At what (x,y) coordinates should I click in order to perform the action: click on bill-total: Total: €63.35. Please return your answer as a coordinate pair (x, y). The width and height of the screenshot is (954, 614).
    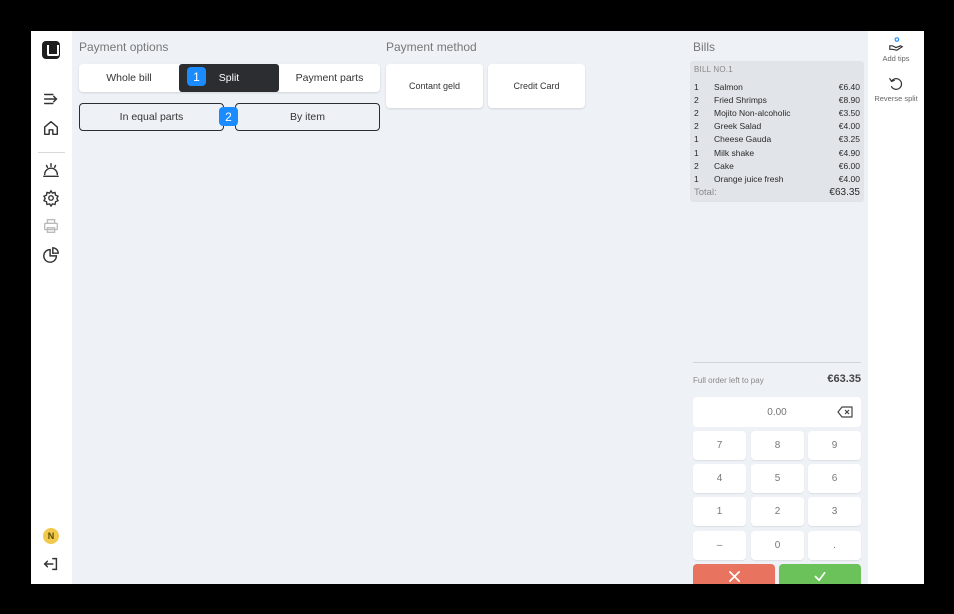
    Looking at the image, I should click on (777, 192).